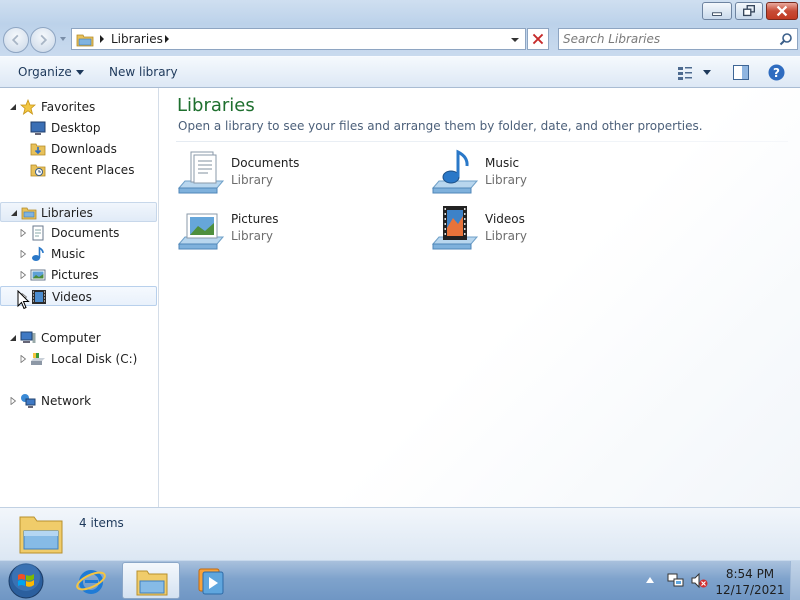 The width and height of the screenshot is (800, 600). I want to click on taskbar-windows-explorer, so click(151, 580).